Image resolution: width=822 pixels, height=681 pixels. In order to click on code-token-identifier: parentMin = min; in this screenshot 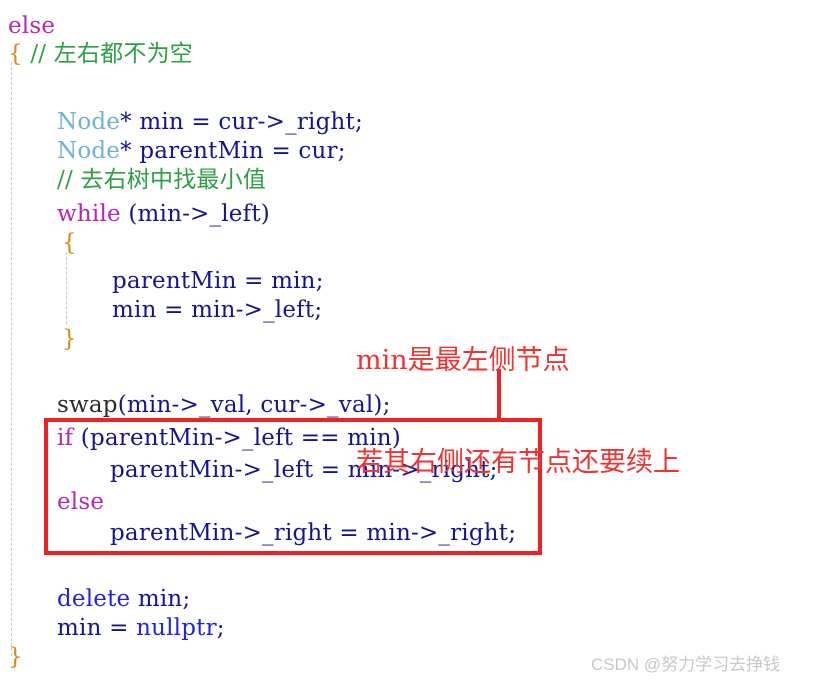, I will do `click(218, 281)`.